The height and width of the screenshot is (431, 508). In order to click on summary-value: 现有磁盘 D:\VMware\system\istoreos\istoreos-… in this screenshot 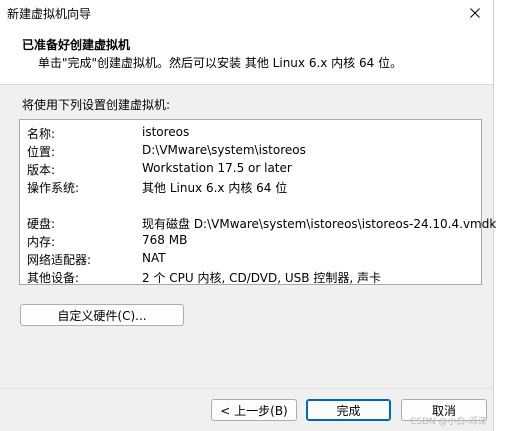, I will do `click(319, 224)`.